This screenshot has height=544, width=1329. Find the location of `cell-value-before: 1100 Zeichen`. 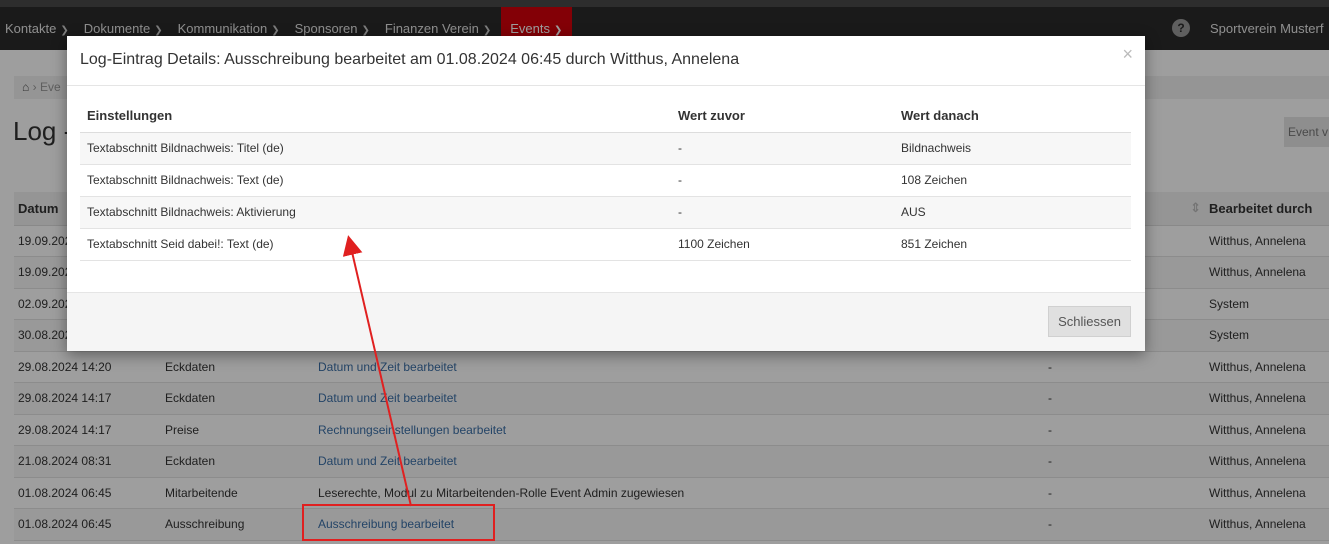

cell-value-before: 1100 Zeichen is located at coordinates (782, 244).